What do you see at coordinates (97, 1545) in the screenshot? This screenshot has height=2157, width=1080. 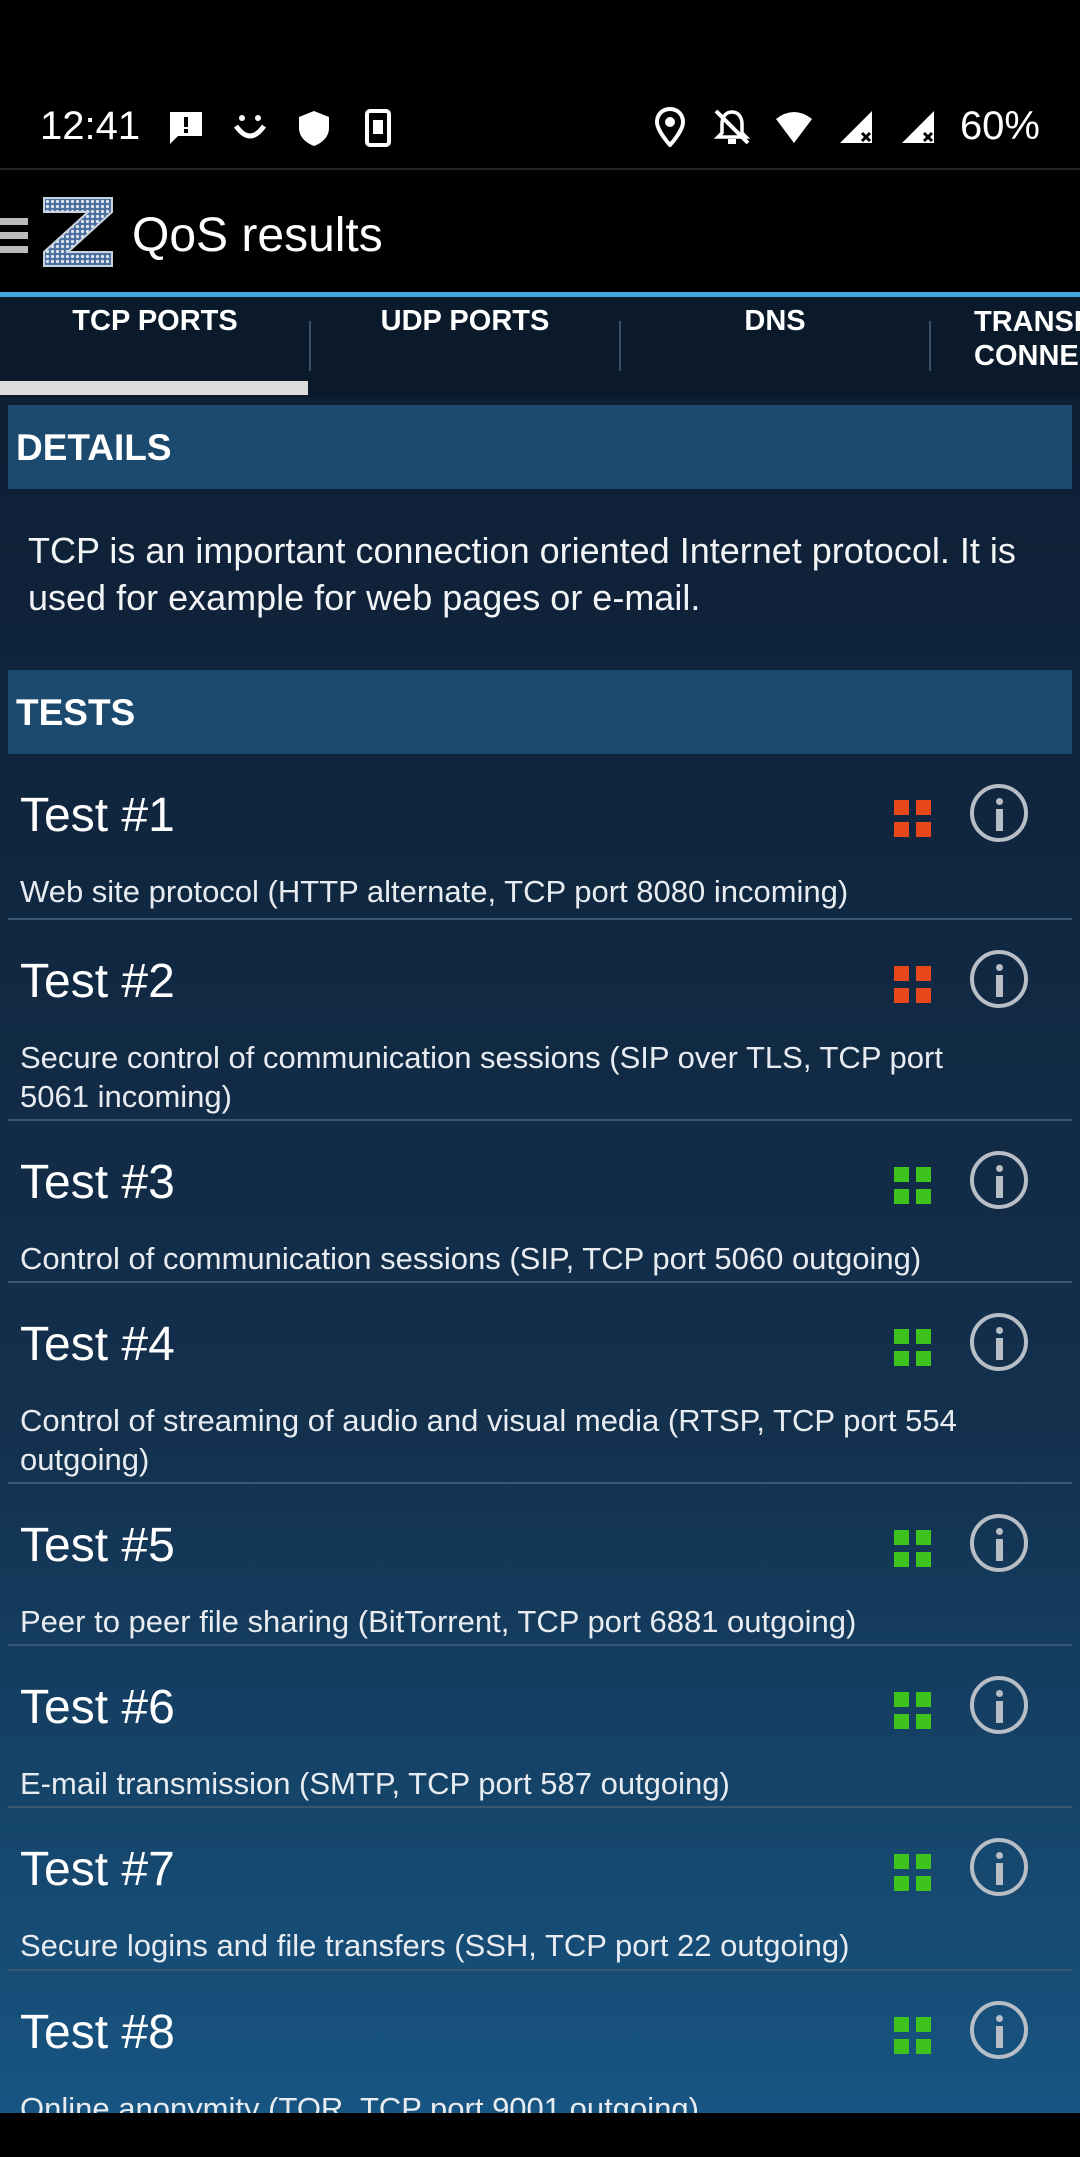 I see `test-title: Test #5` at bounding box center [97, 1545].